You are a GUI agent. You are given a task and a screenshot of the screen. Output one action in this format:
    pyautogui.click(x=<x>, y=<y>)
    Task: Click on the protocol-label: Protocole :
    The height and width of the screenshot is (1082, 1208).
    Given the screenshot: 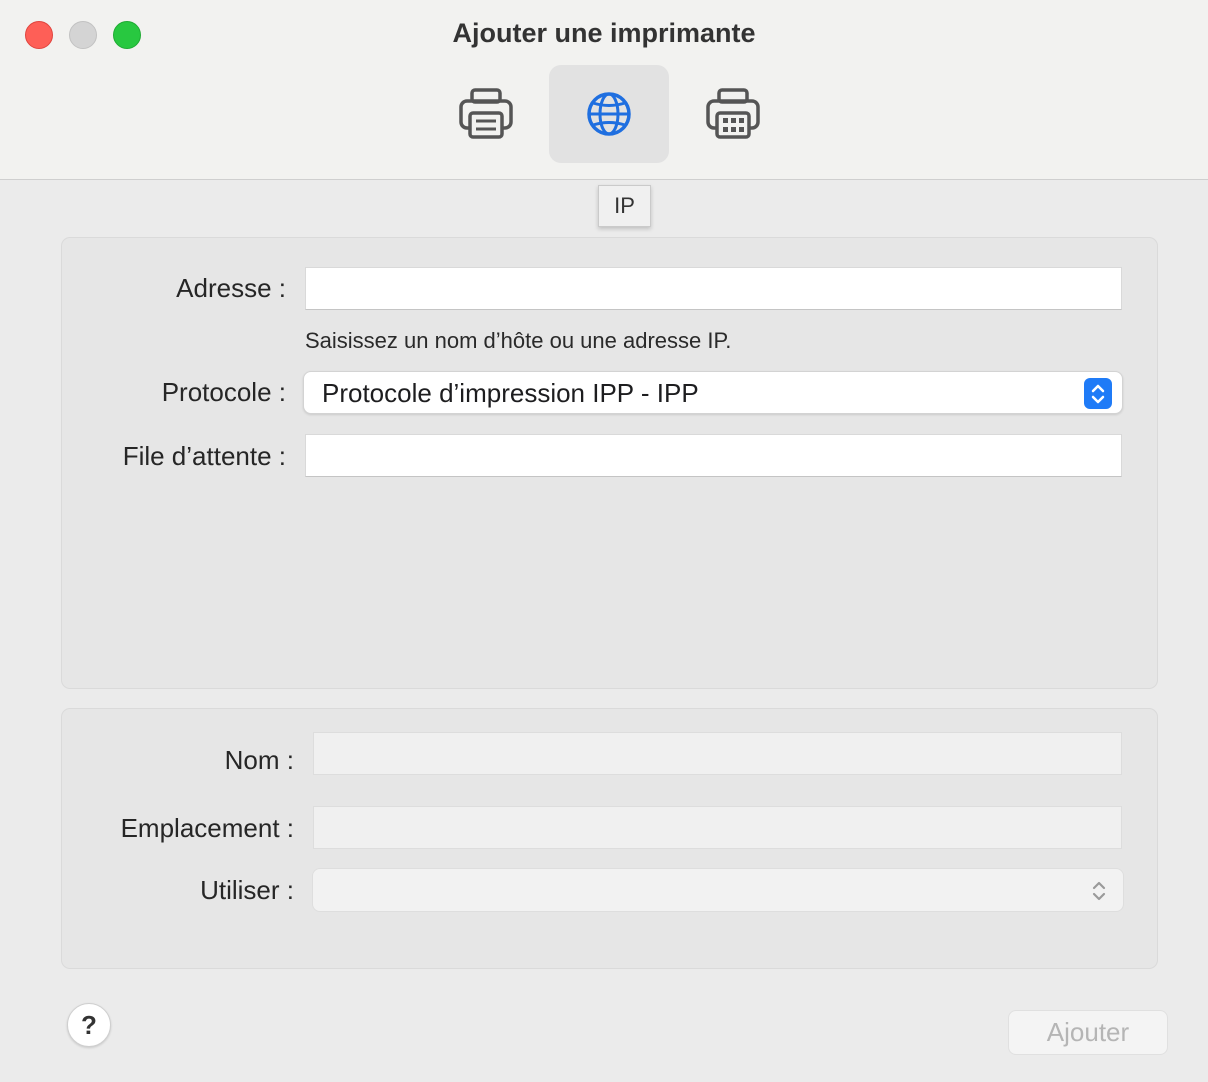 What is the action you would take?
    pyautogui.click(x=223, y=392)
    